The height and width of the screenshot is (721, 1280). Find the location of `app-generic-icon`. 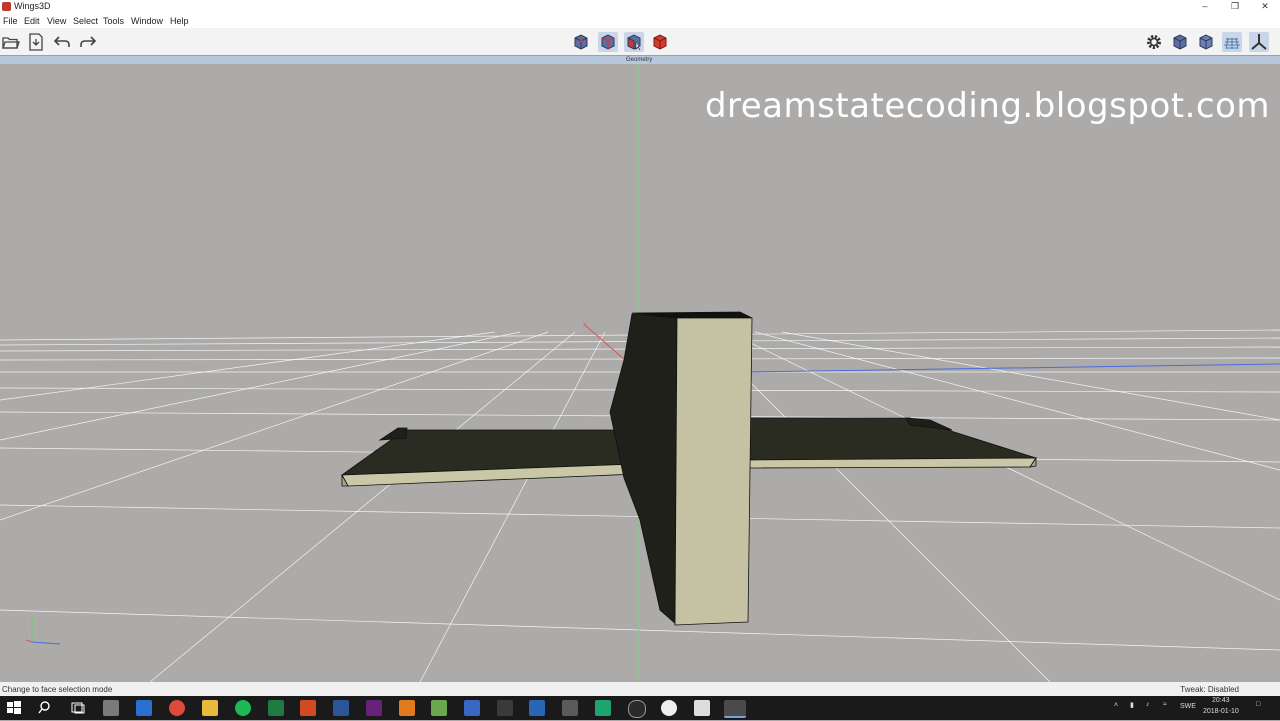

app-generic-icon is located at coordinates (111, 708).